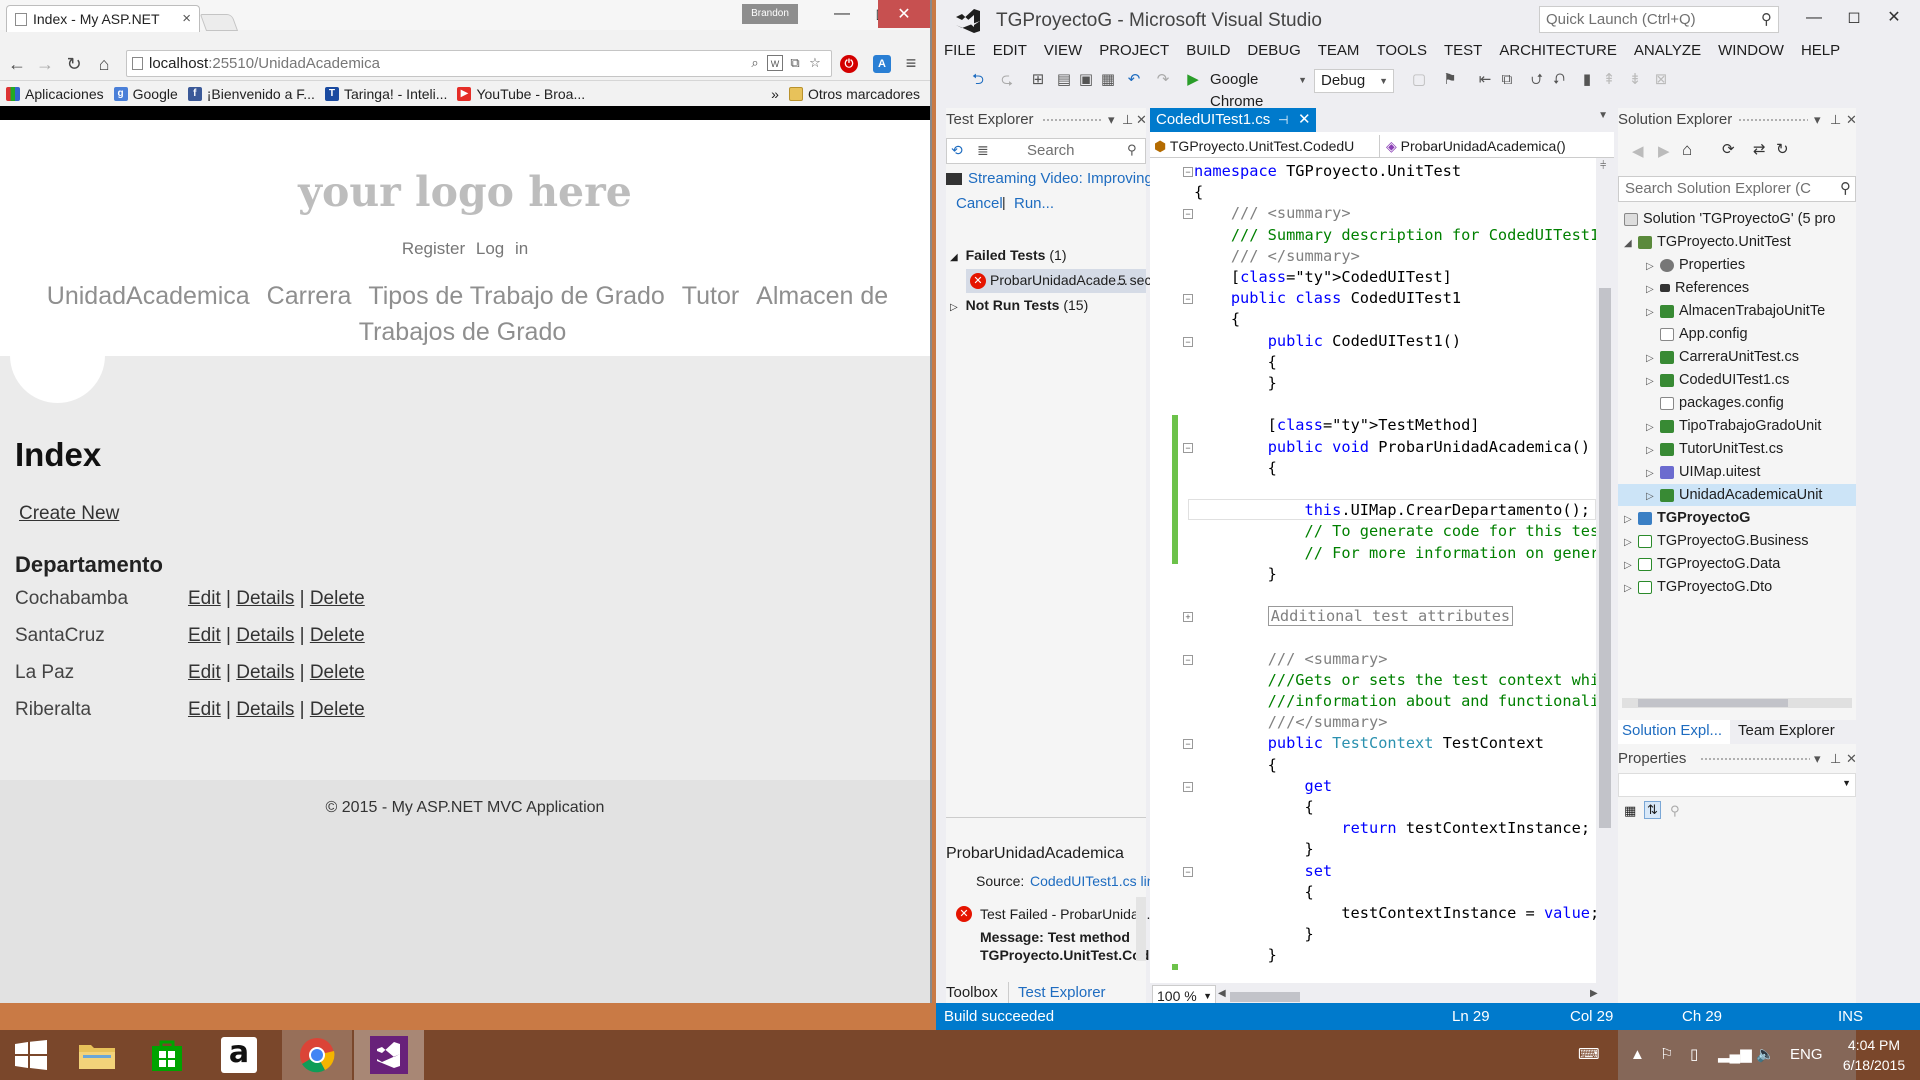  Describe the element at coordinates (1046, 151) in the screenshot. I see `test-search-bar: ⟲ ≣ Search ⚲` at that location.